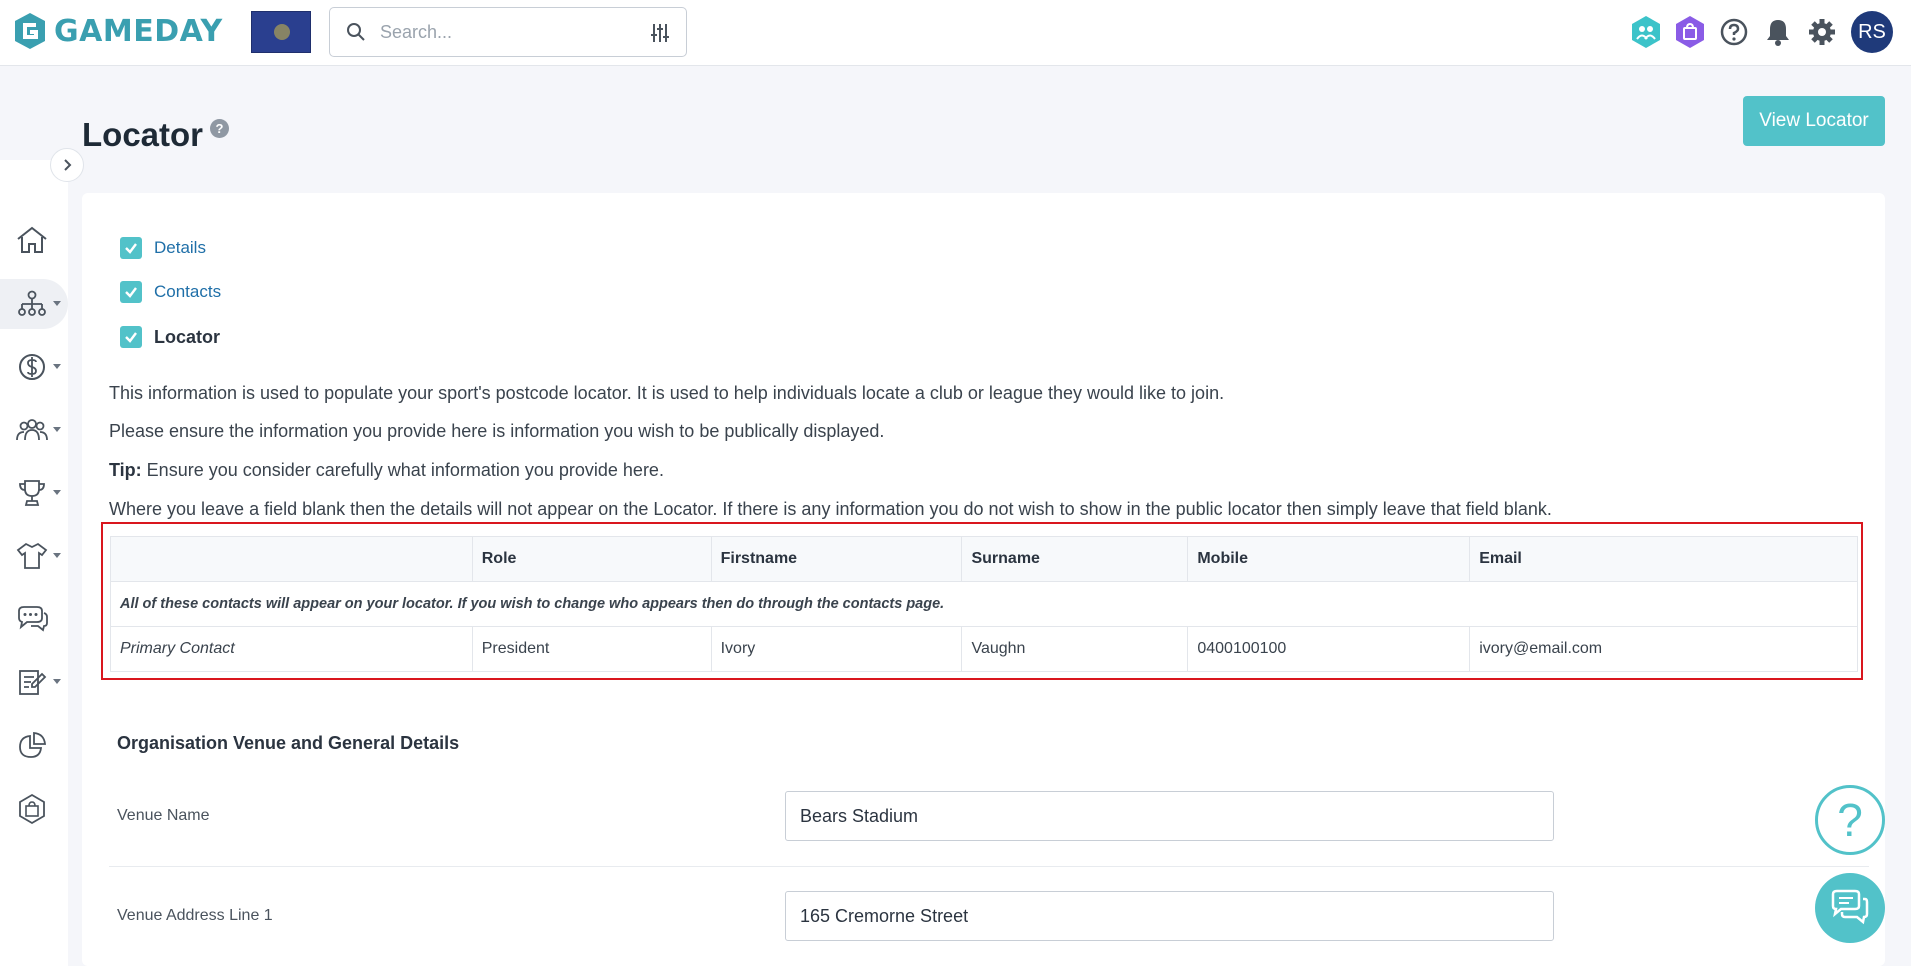  I want to click on shop-bag-icon, so click(32, 809).